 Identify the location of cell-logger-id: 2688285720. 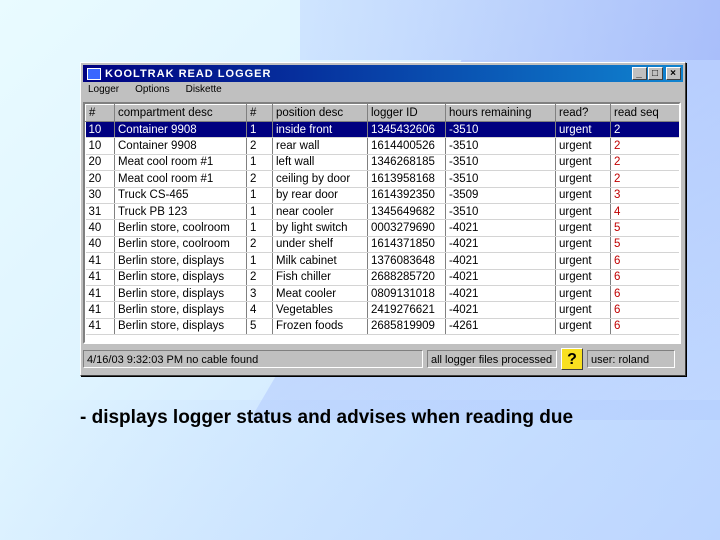
(406, 277).